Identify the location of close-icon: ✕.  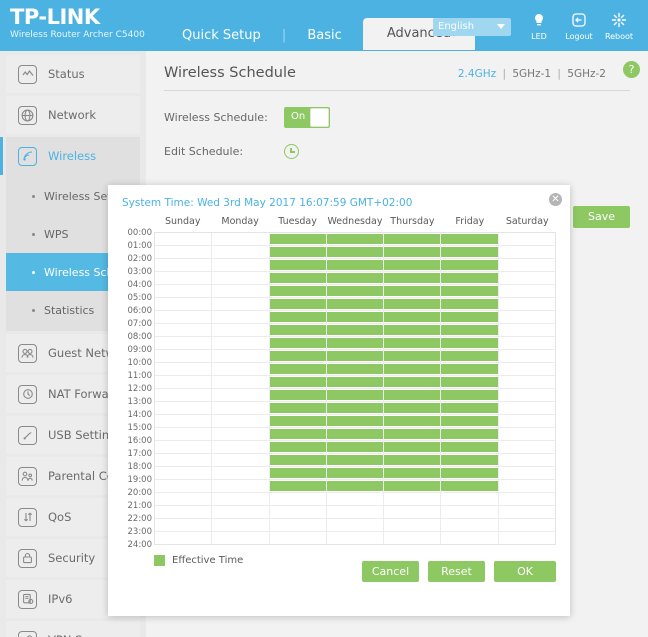
(555, 199).